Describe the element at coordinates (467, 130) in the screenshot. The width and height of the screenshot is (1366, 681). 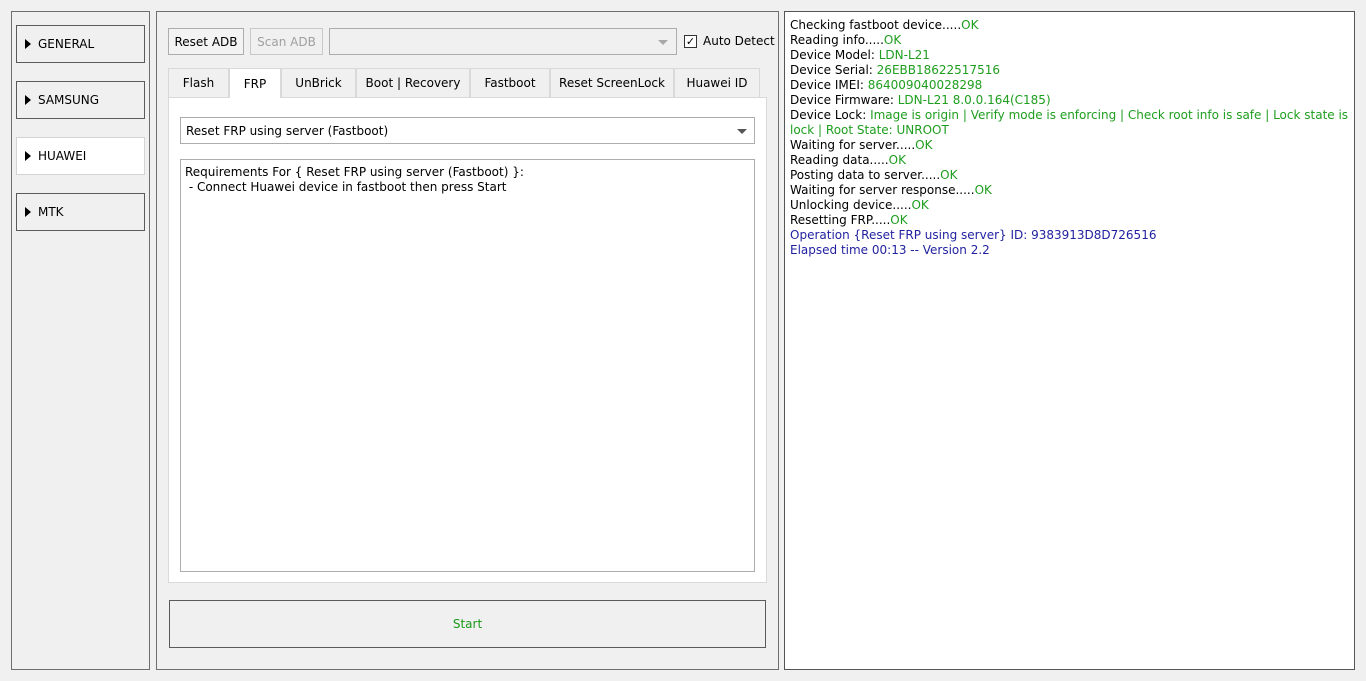
I see `frp-operation-select: Reset FRP using server (Fastboot)` at that location.